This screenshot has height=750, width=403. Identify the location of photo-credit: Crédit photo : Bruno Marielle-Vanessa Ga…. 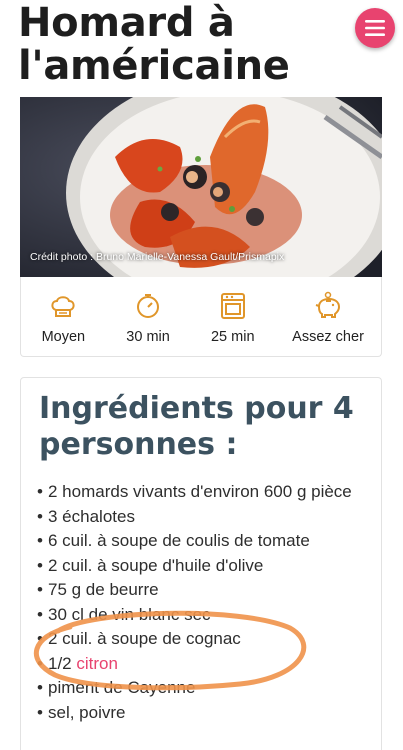
(157, 257).